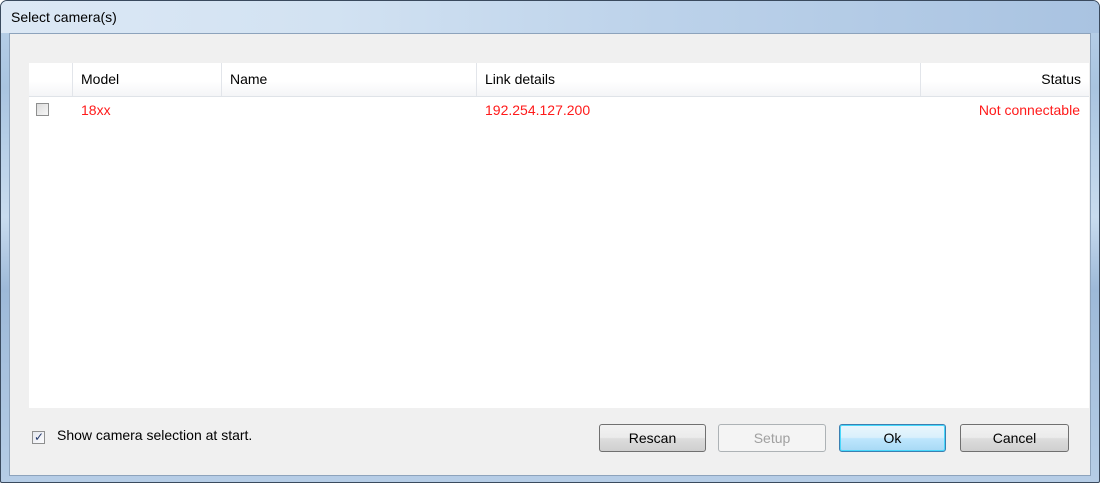 The image size is (1100, 483). Describe the element at coordinates (96, 110) in the screenshot. I see `cell-model: 18xx` at that location.